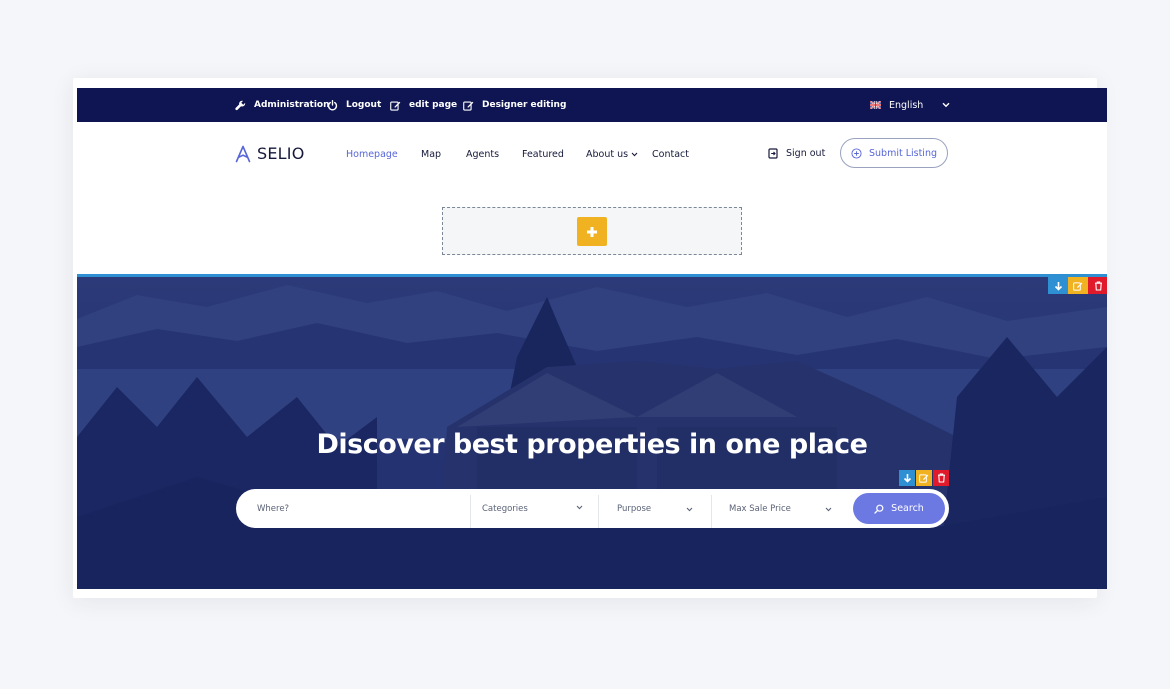 This screenshot has width=1170, height=689. Describe the element at coordinates (906, 105) in the screenshot. I see `language-label: English` at that location.